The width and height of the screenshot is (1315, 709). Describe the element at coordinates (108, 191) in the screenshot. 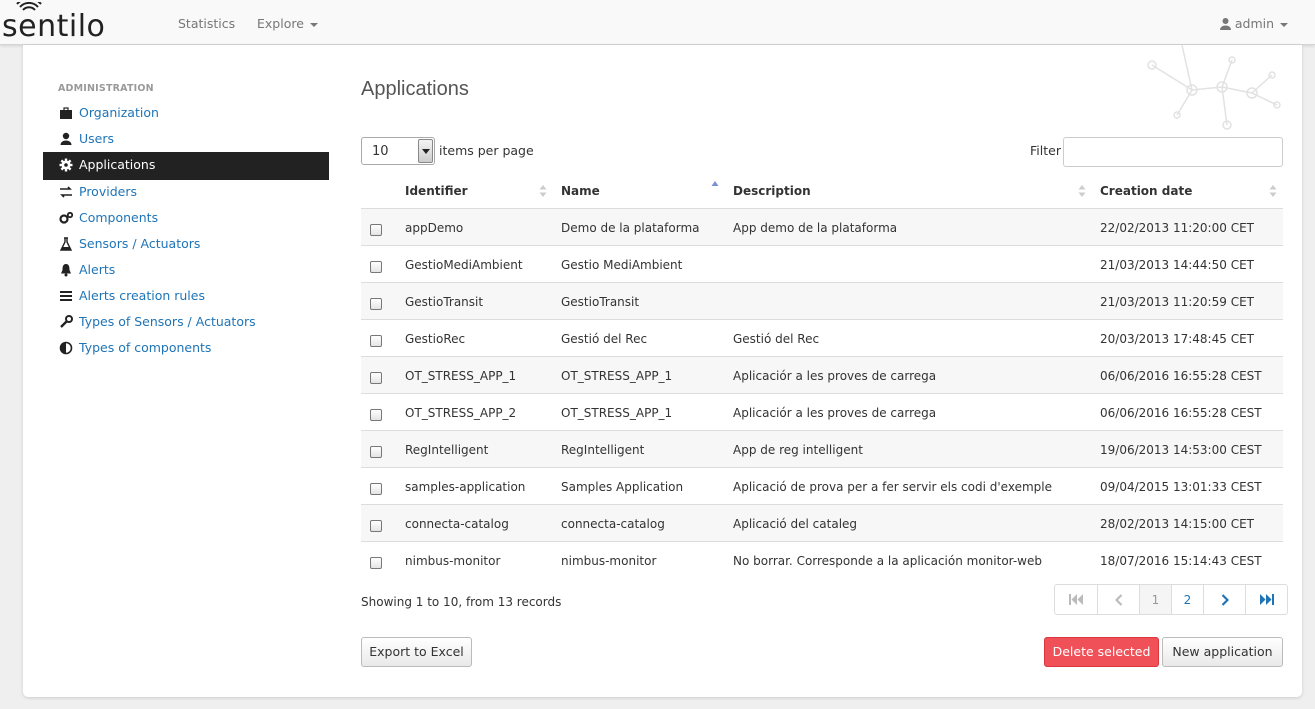

I see `sidebar-item-label: Providers` at that location.